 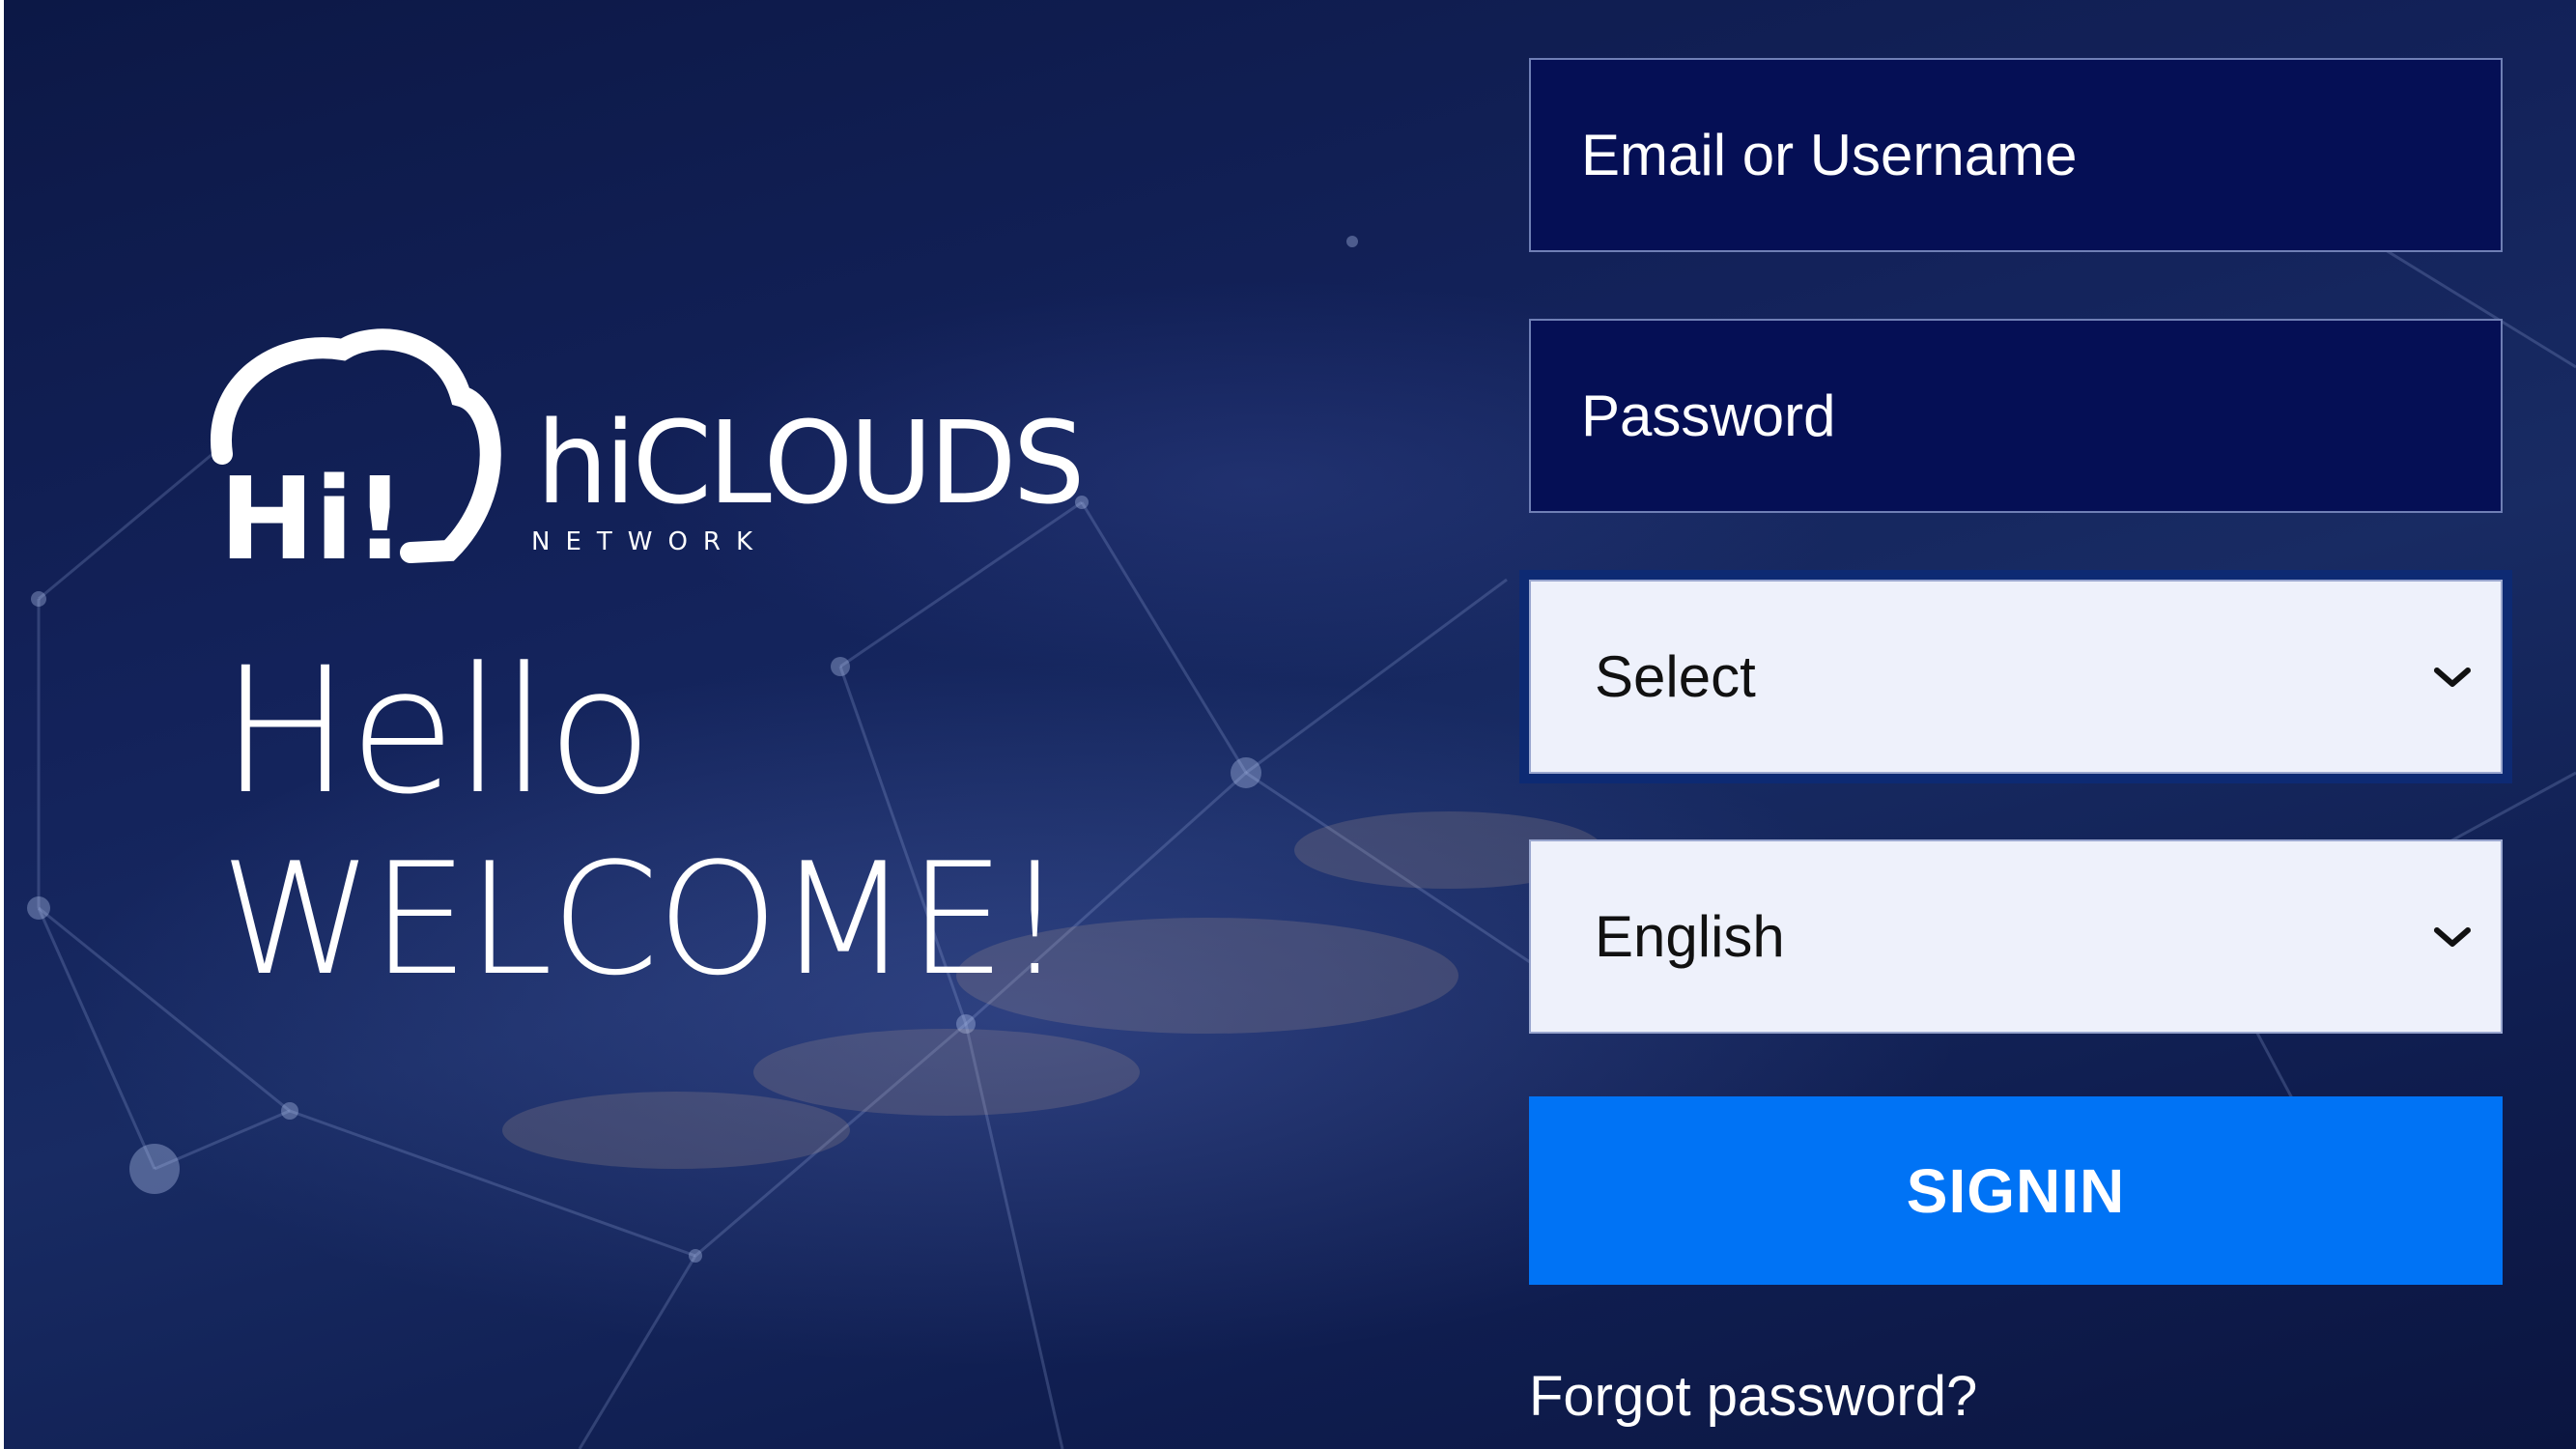 What do you see at coordinates (1675, 676) in the screenshot?
I see `role-select-value: Select` at bounding box center [1675, 676].